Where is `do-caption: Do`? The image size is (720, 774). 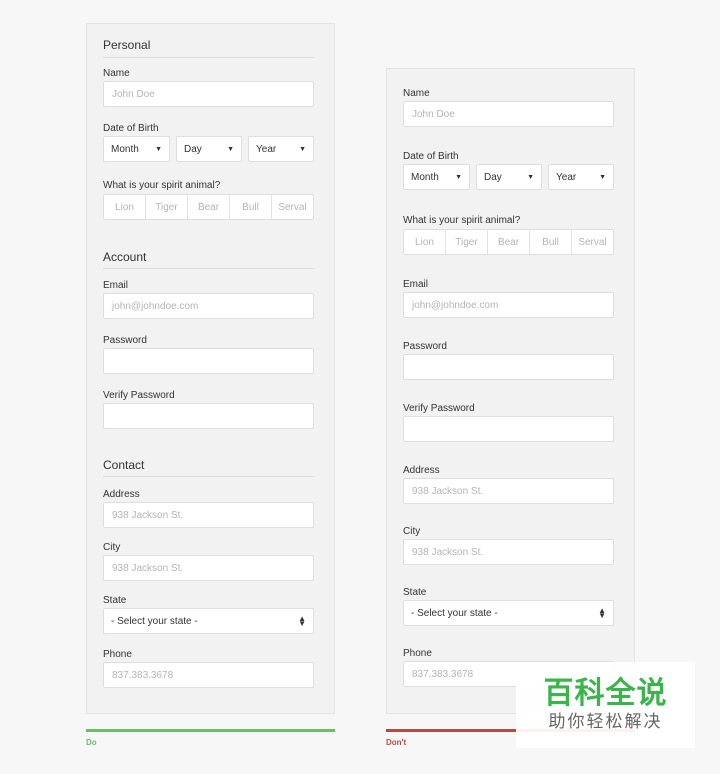
do-caption: Do is located at coordinates (91, 742).